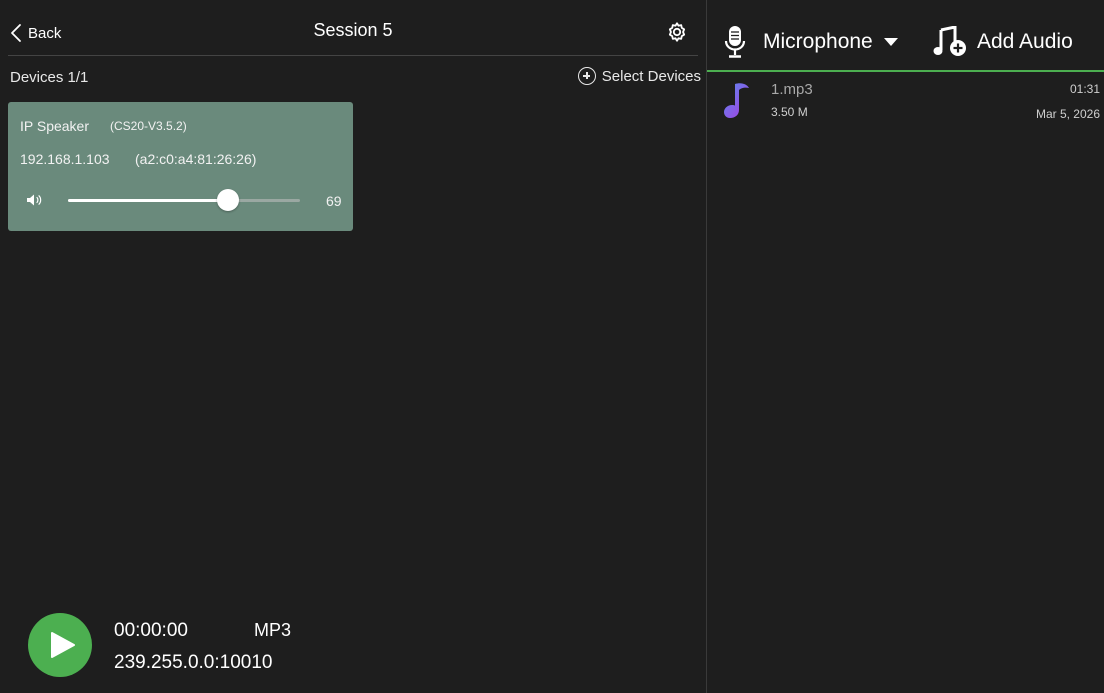 The image size is (1104, 693). I want to click on volume-slider-fill, so click(148, 200).